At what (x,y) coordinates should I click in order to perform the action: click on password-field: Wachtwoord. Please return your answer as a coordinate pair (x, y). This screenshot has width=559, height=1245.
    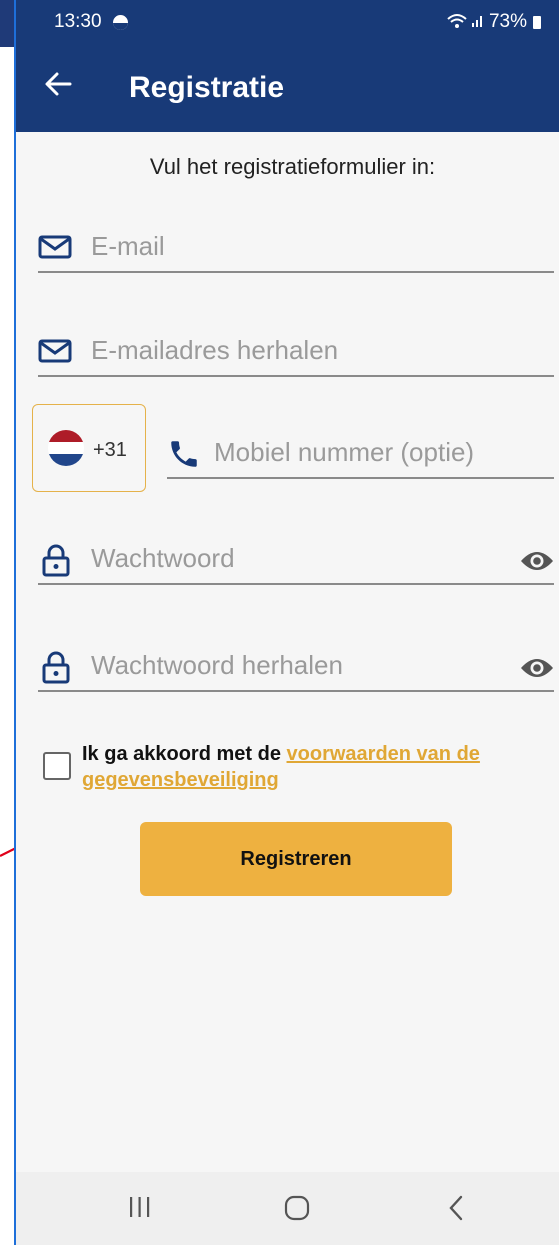
    Looking at the image, I should click on (296, 564).